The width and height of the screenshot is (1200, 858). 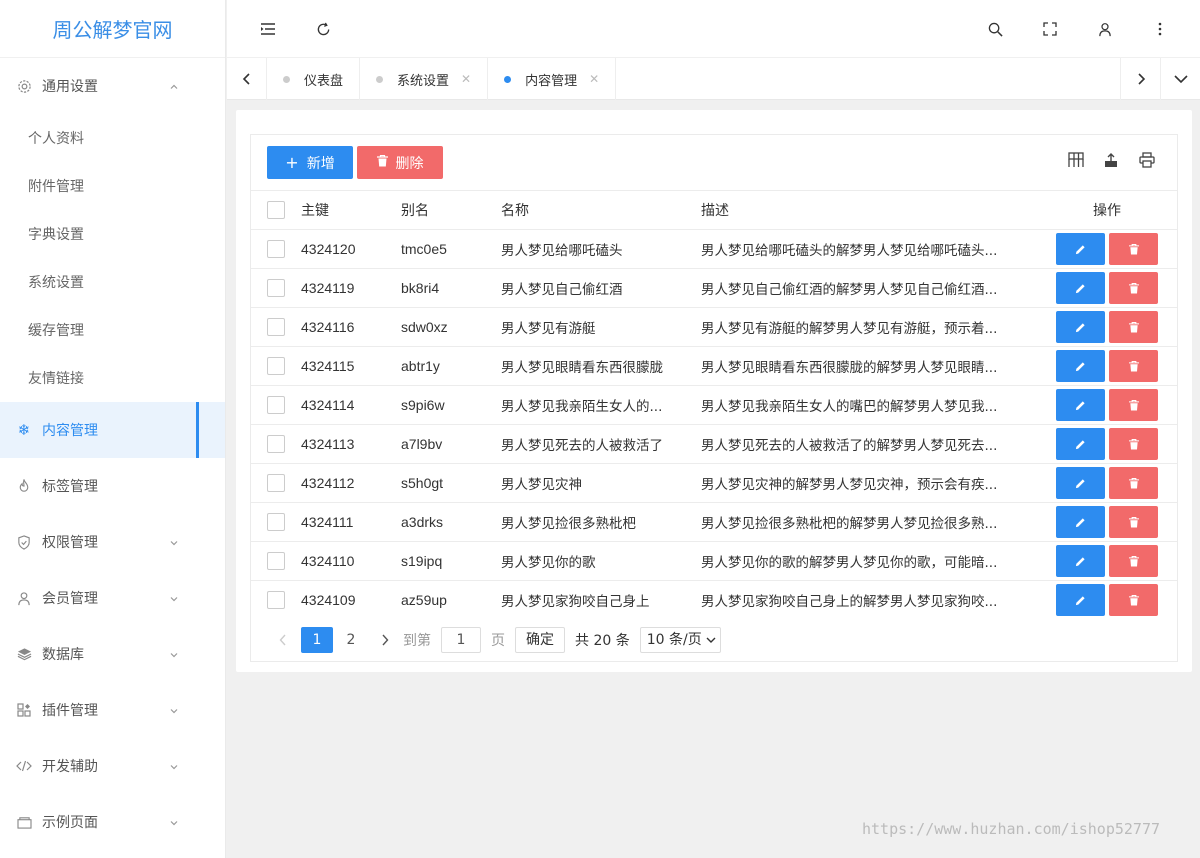 I want to click on header-ops: 操作, so click(x=1107, y=210).